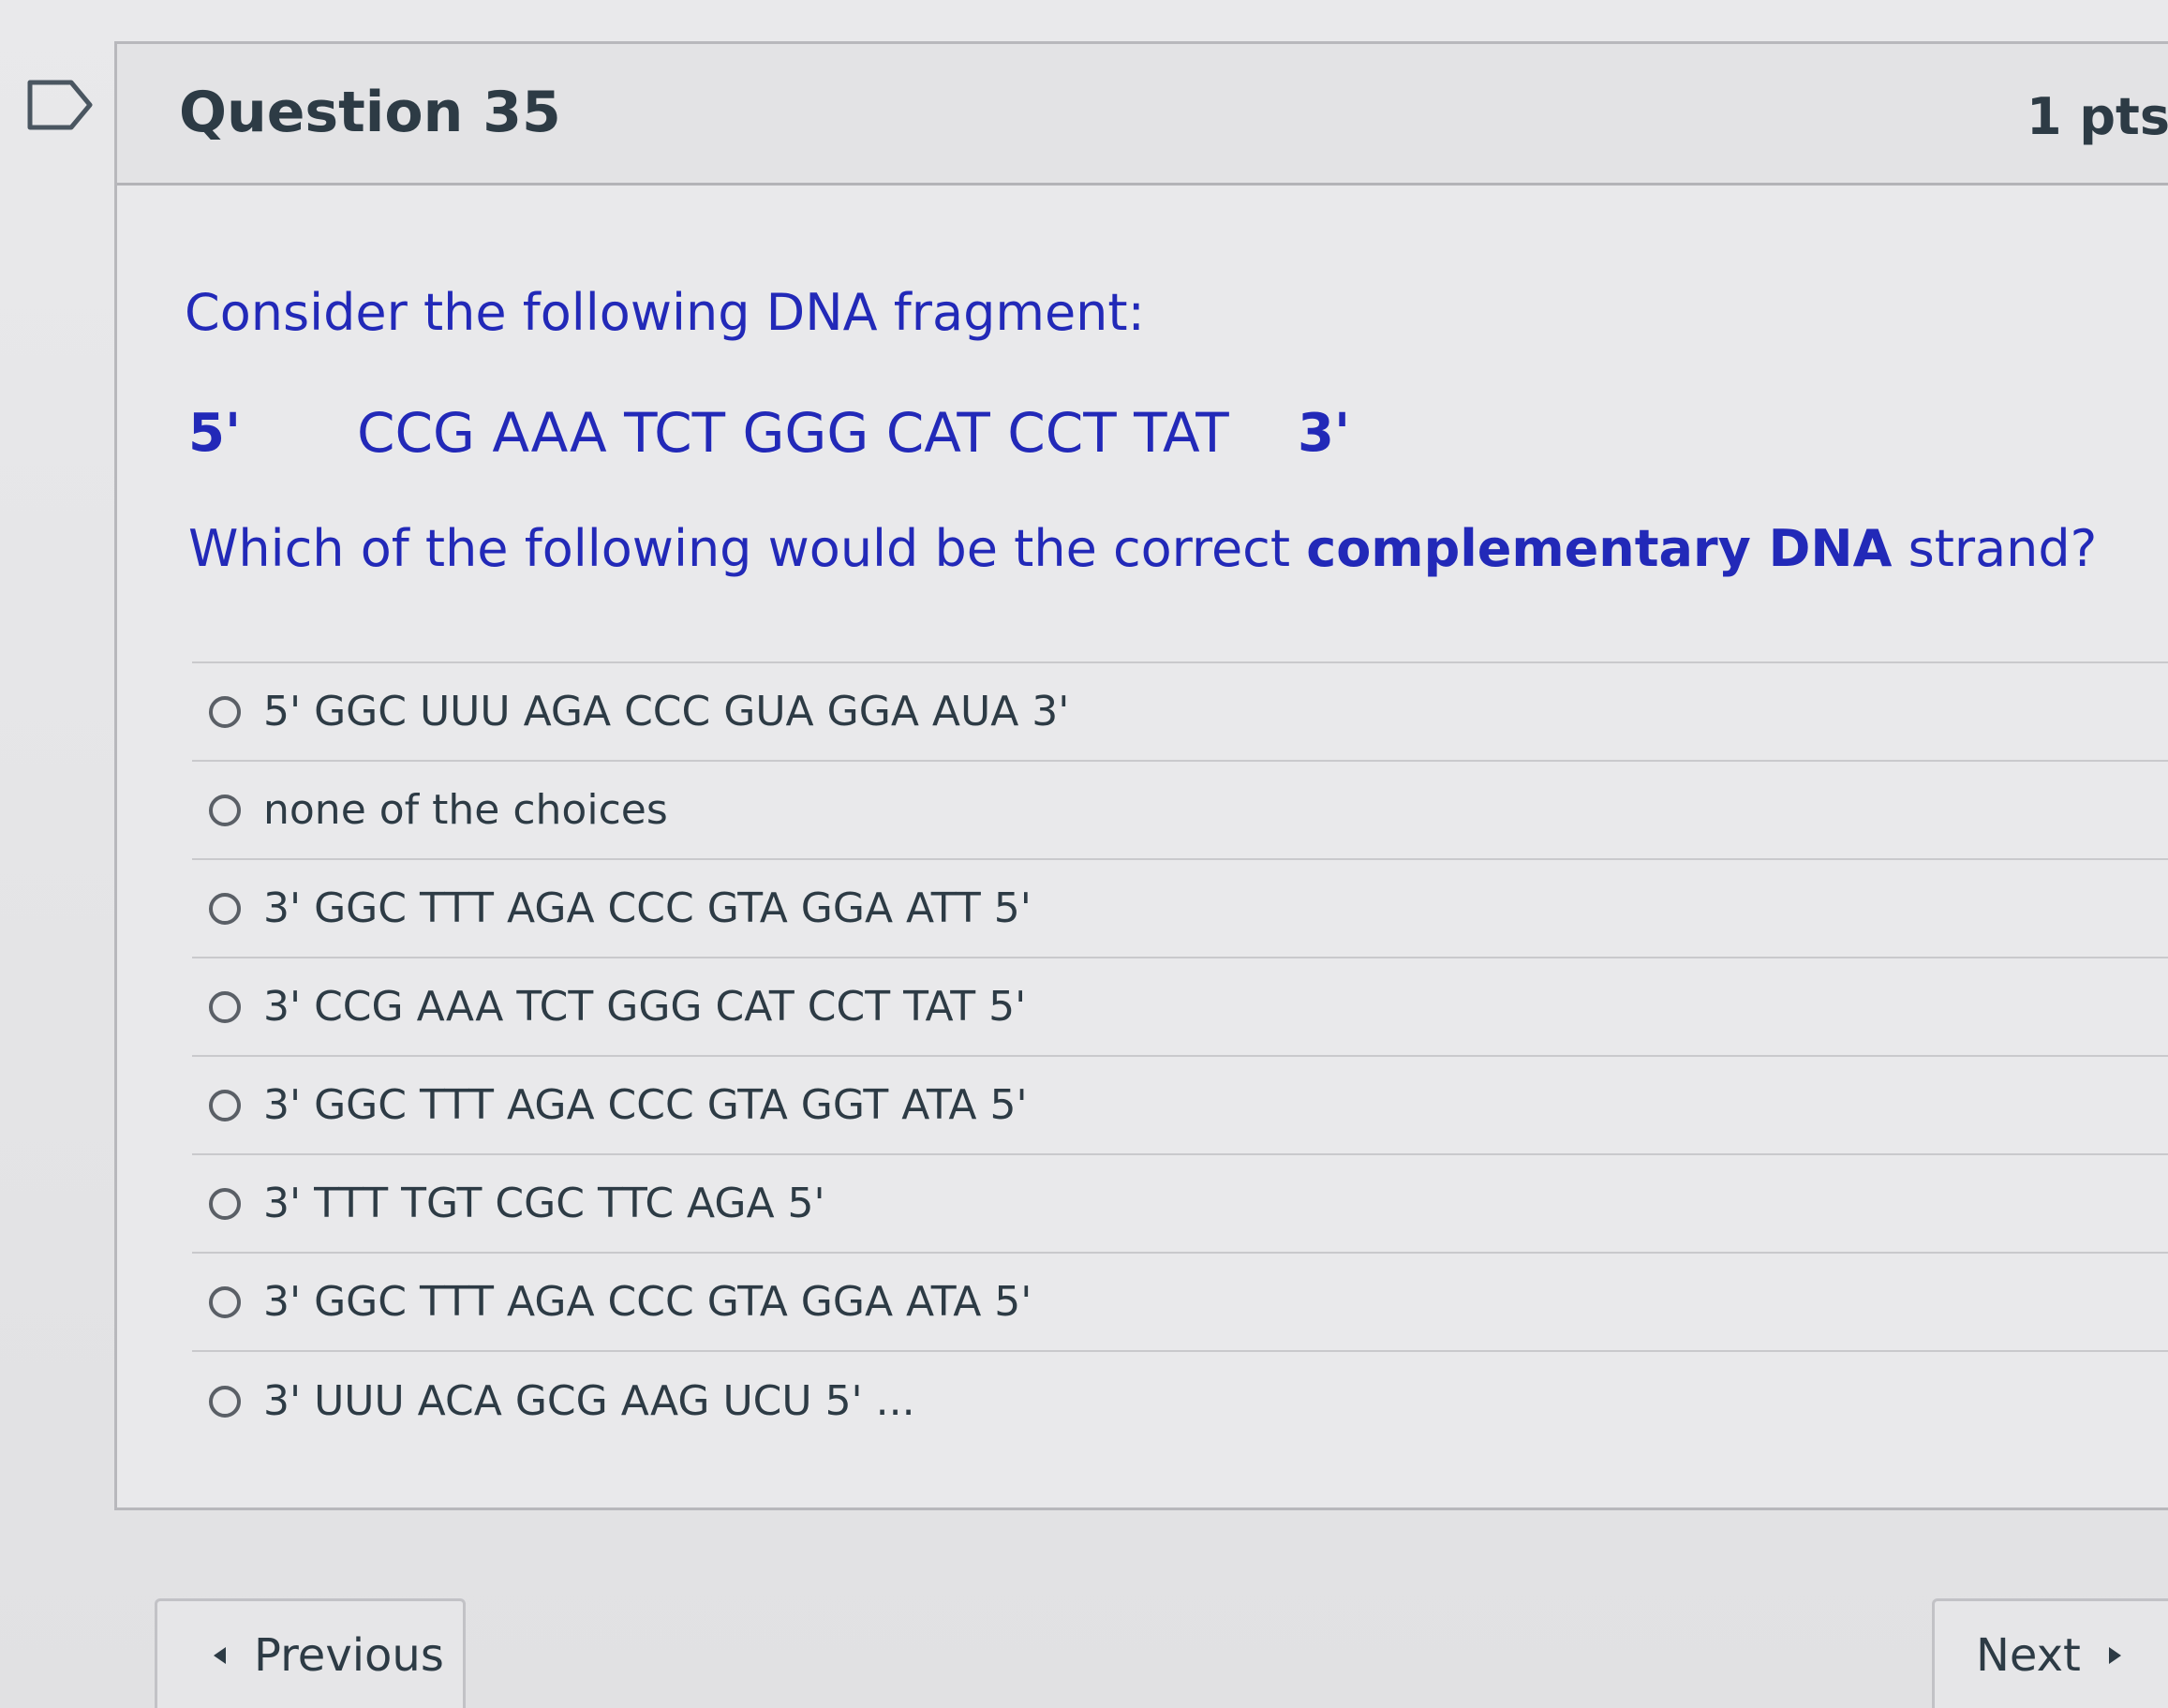  Describe the element at coordinates (647, 1302) in the screenshot. I see `answer-label: 3' GGC TTT AGA CCC GTA GGA ATA 5'` at that location.